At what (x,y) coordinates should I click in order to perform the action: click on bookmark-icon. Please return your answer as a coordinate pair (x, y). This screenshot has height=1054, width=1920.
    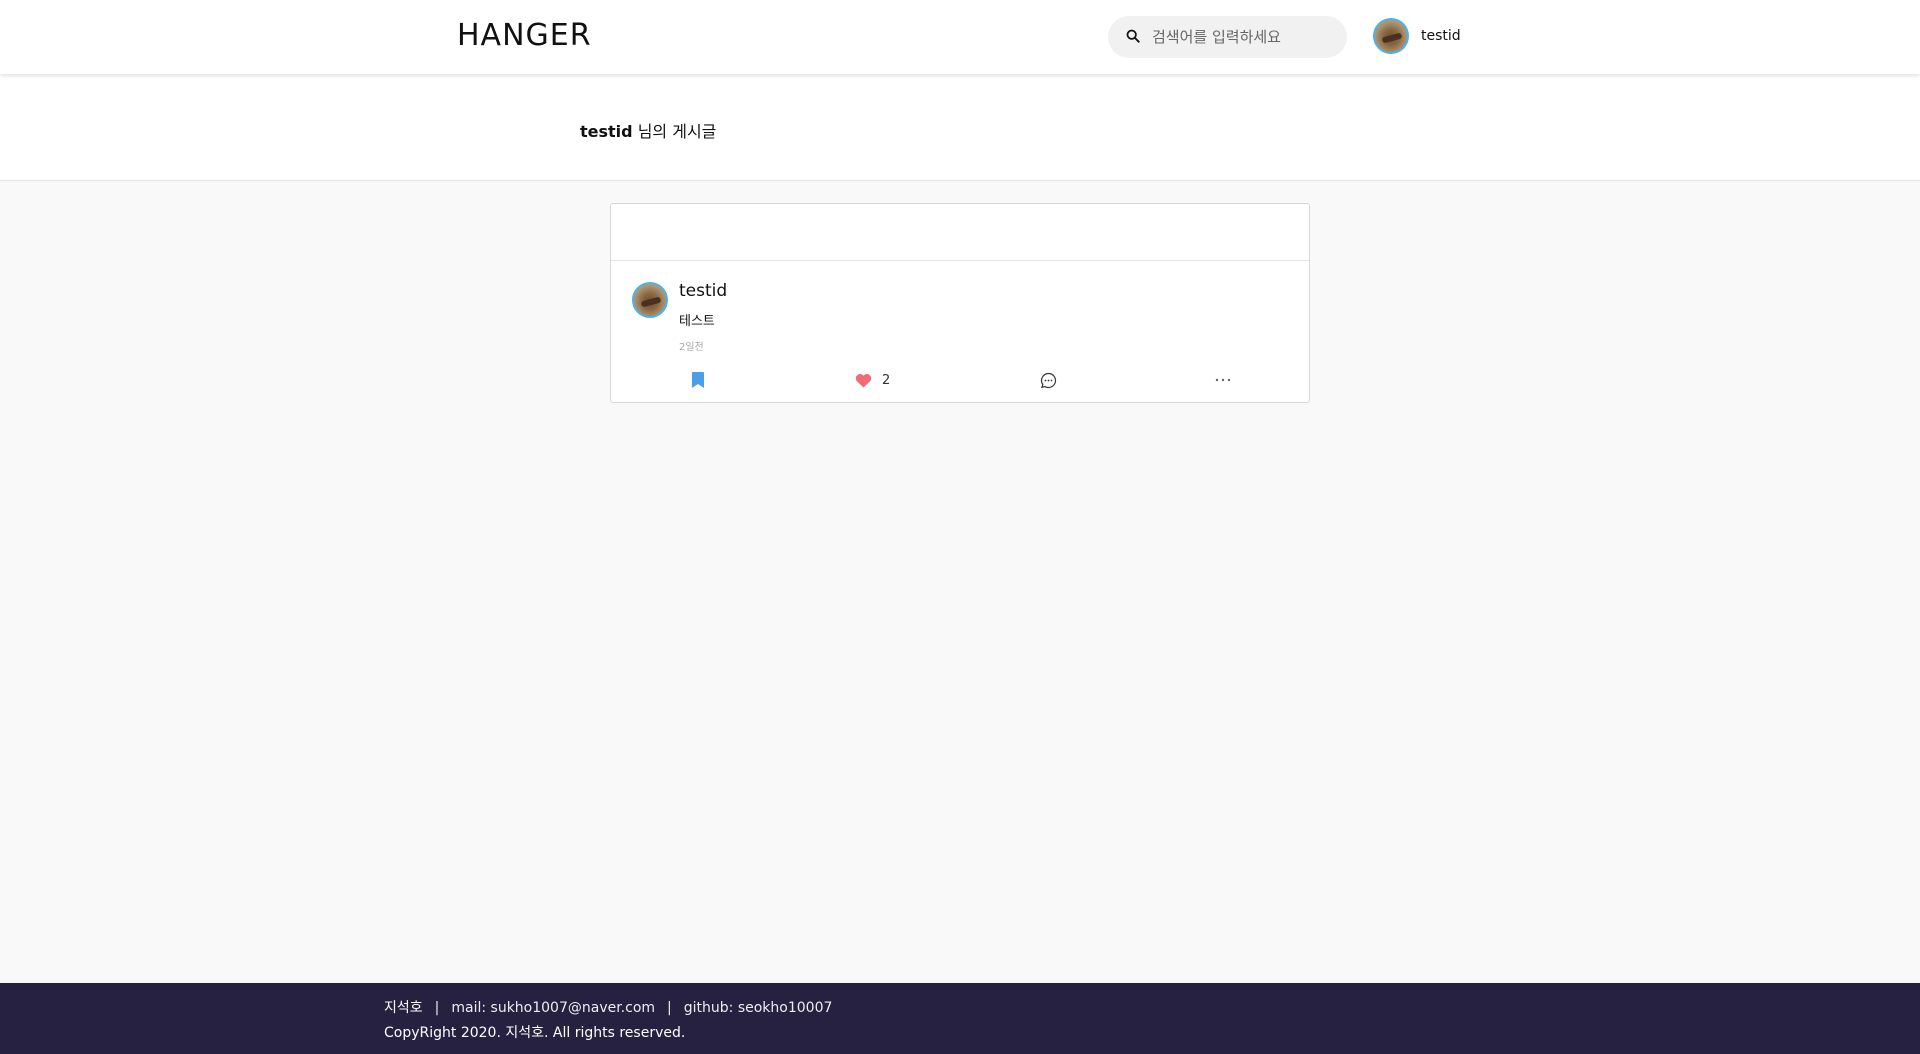
    Looking at the image, I should click on (698, 380).